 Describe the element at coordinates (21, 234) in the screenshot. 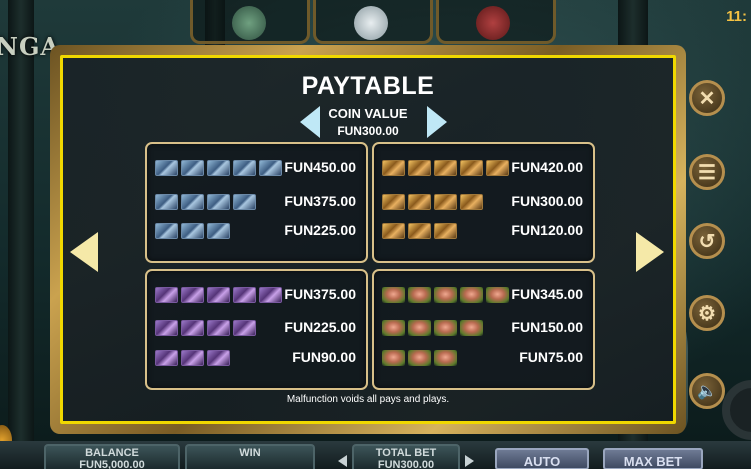

I see `tree-trunk` at that location.